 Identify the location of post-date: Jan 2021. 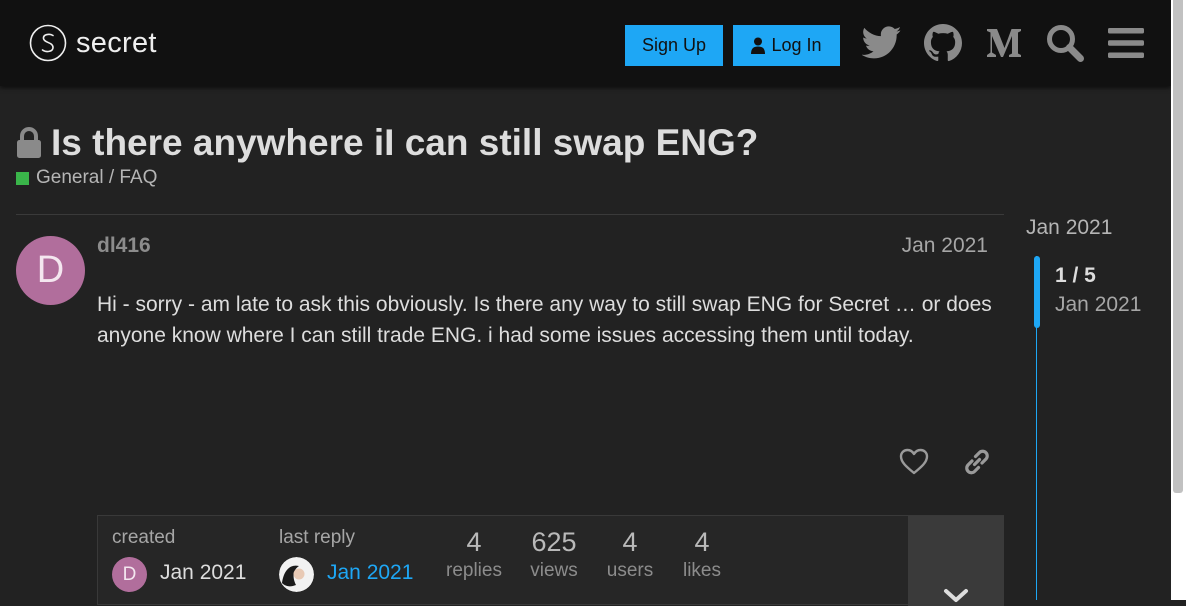
(945, 246).